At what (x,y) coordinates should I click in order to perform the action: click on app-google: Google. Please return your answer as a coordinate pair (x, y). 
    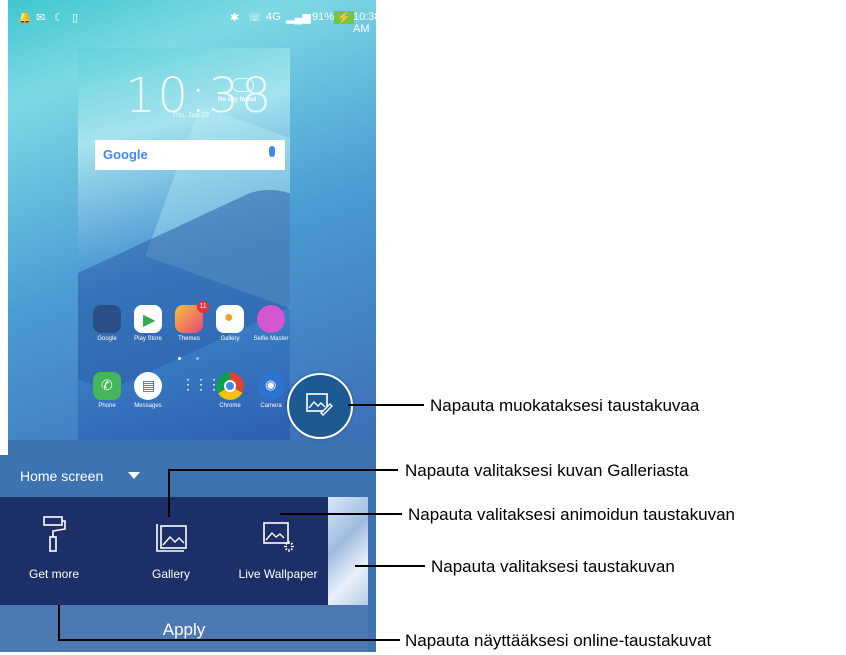
    Looking at the image, I should click on (107, 323).